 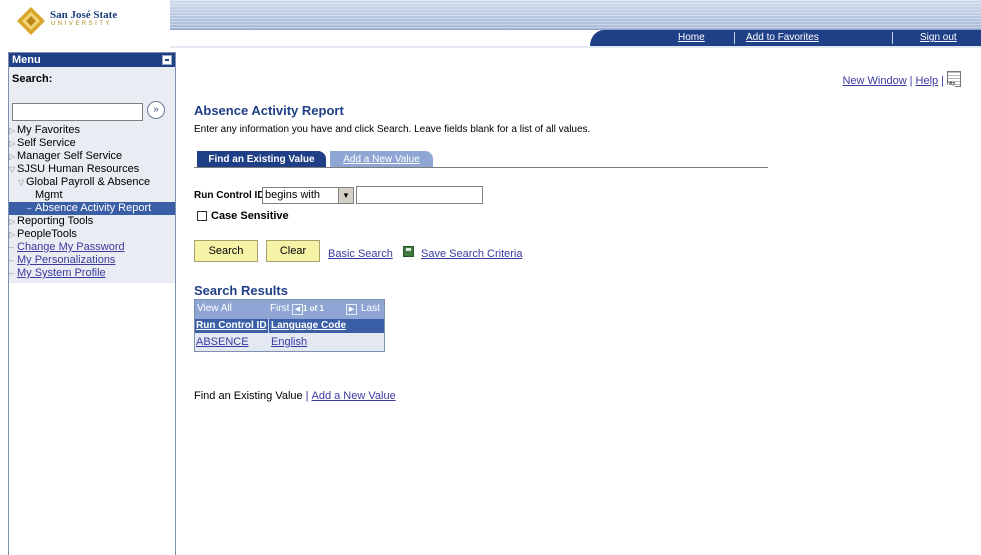 I want to click on sidebar-item-label: My System Profile, so click(x=61, y=273).